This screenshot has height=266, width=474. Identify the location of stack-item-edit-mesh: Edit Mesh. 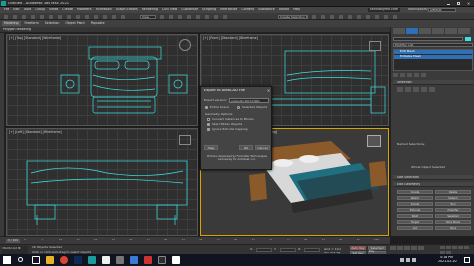
(433, 52).